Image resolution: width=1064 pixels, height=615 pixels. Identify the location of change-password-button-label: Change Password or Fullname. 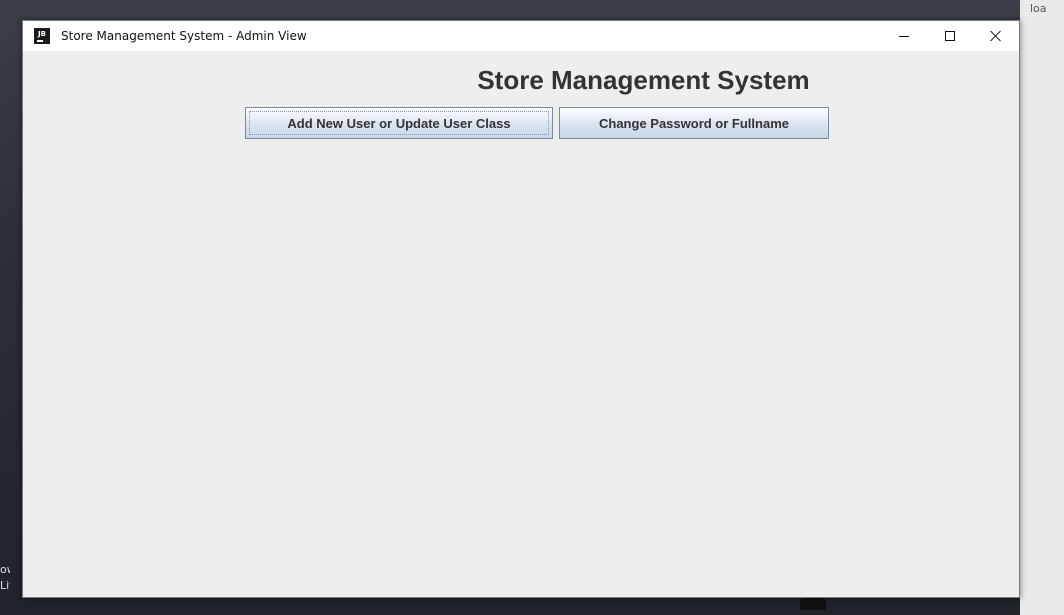
(694, 123).